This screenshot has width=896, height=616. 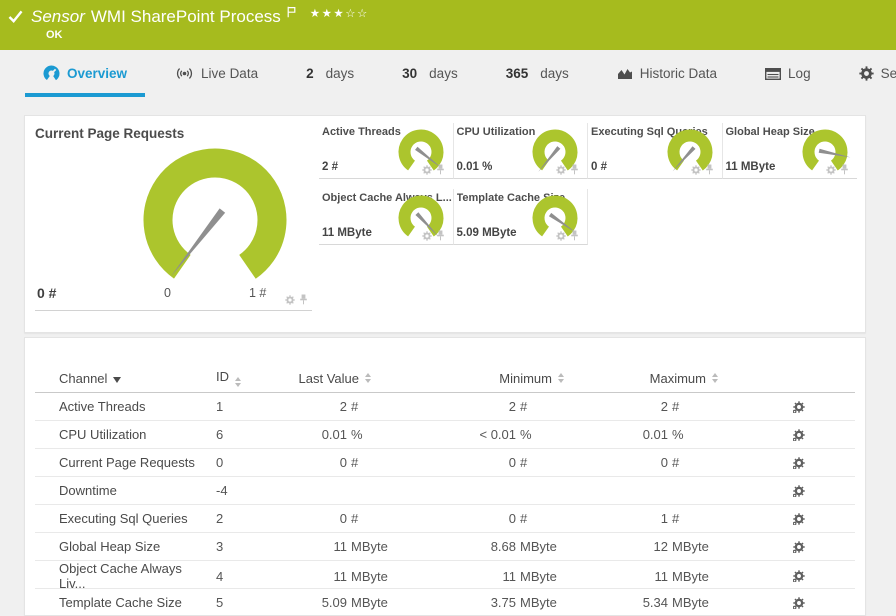 I want to click on channel-id: 1, so click(x=220, y=406).